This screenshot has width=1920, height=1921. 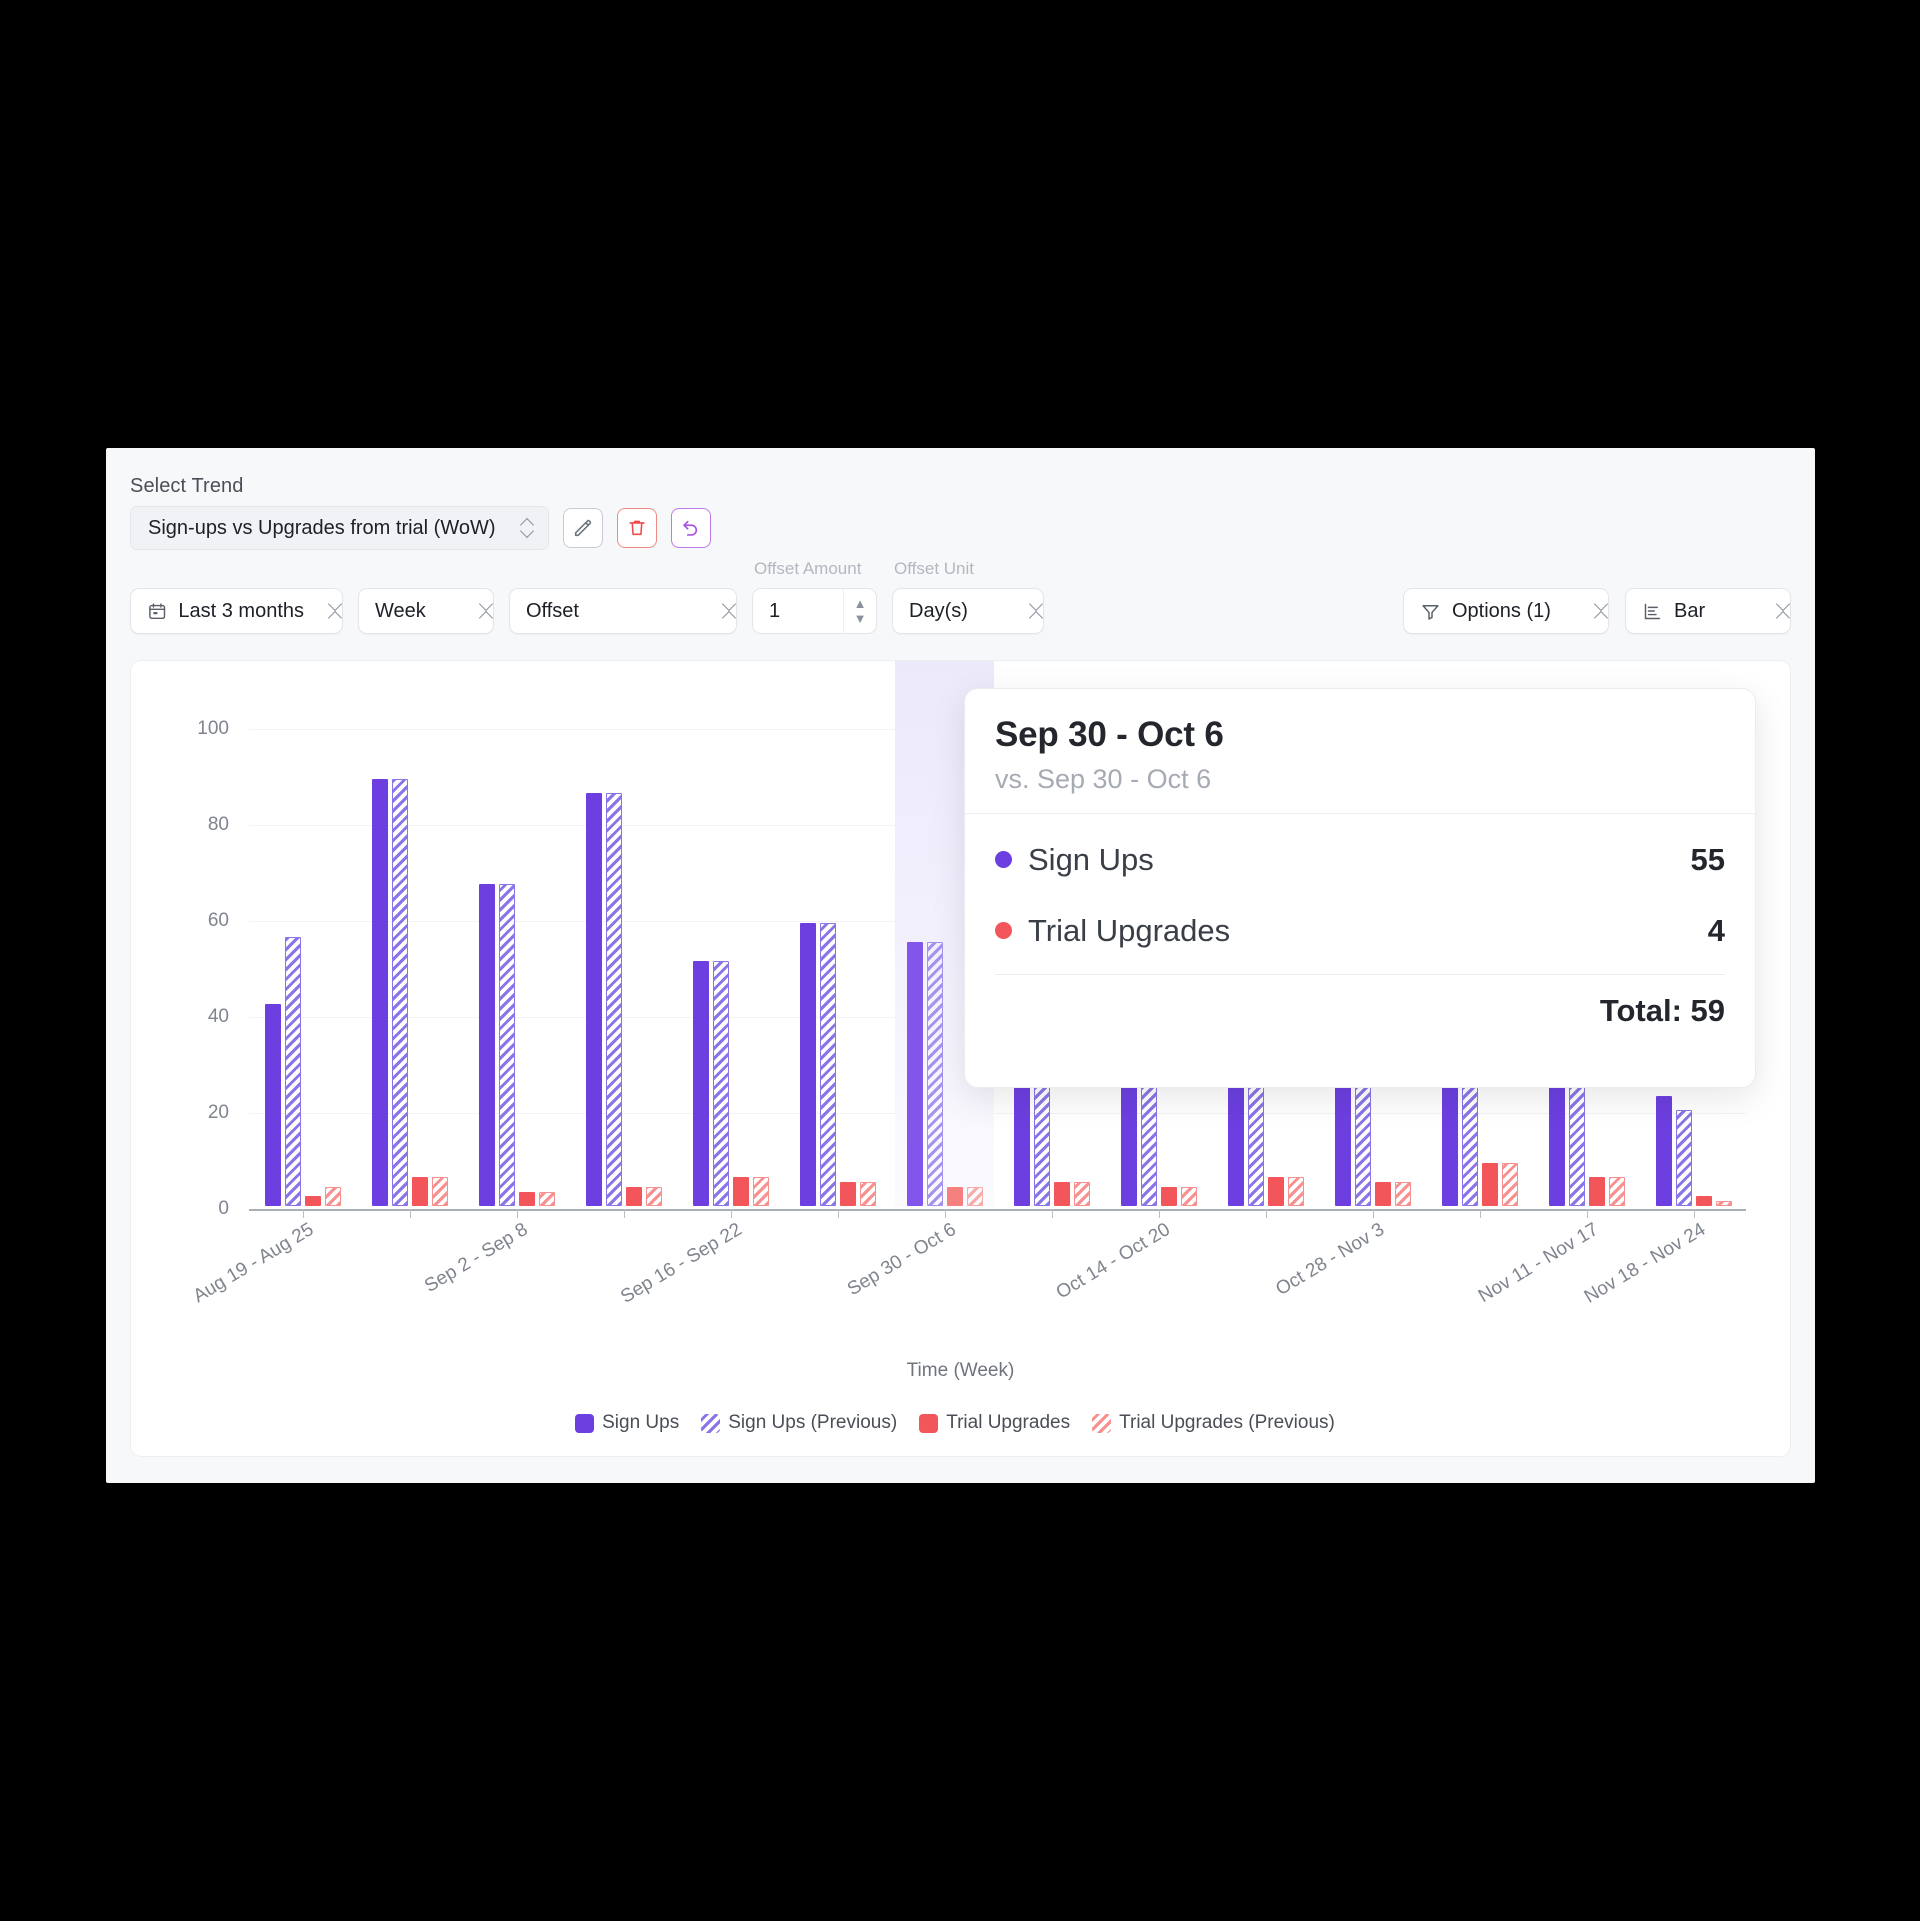 I want to click on legend-item: Trial Upgrades (Previous), so click(x=1213, y=1423).